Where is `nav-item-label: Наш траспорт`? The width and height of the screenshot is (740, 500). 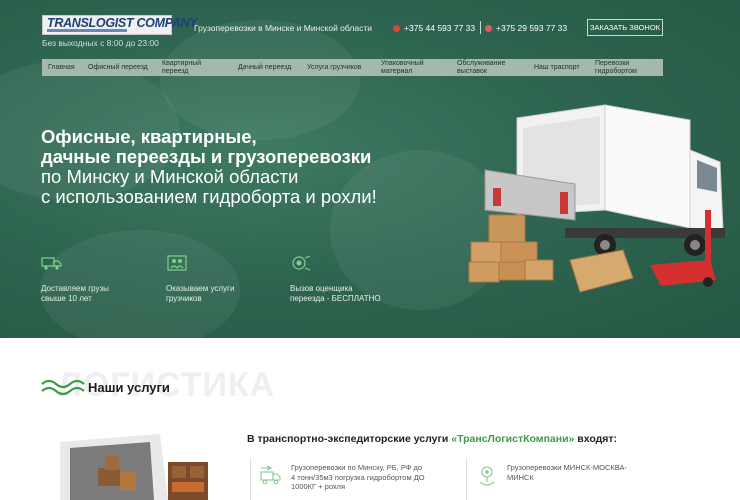
nav-item-label: Наш траспорт is located at coordinates (557, 67).